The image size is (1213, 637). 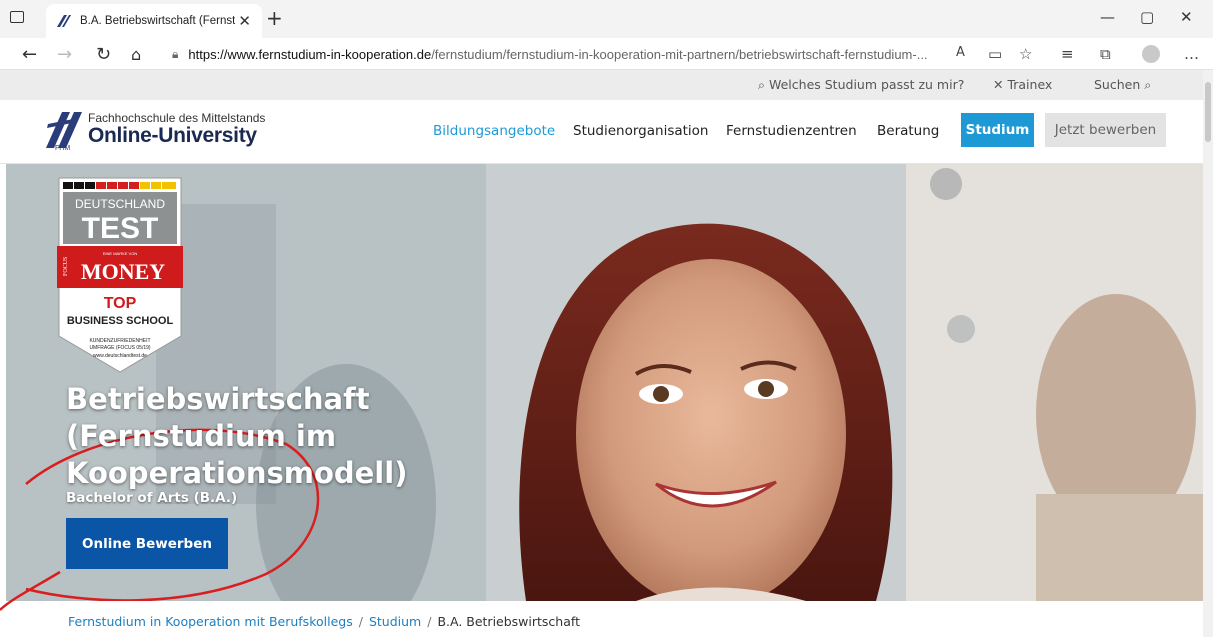 I want to click on breadcrumb-current: B.A. Betriebswirtschaft, so click(x=508, y=621).